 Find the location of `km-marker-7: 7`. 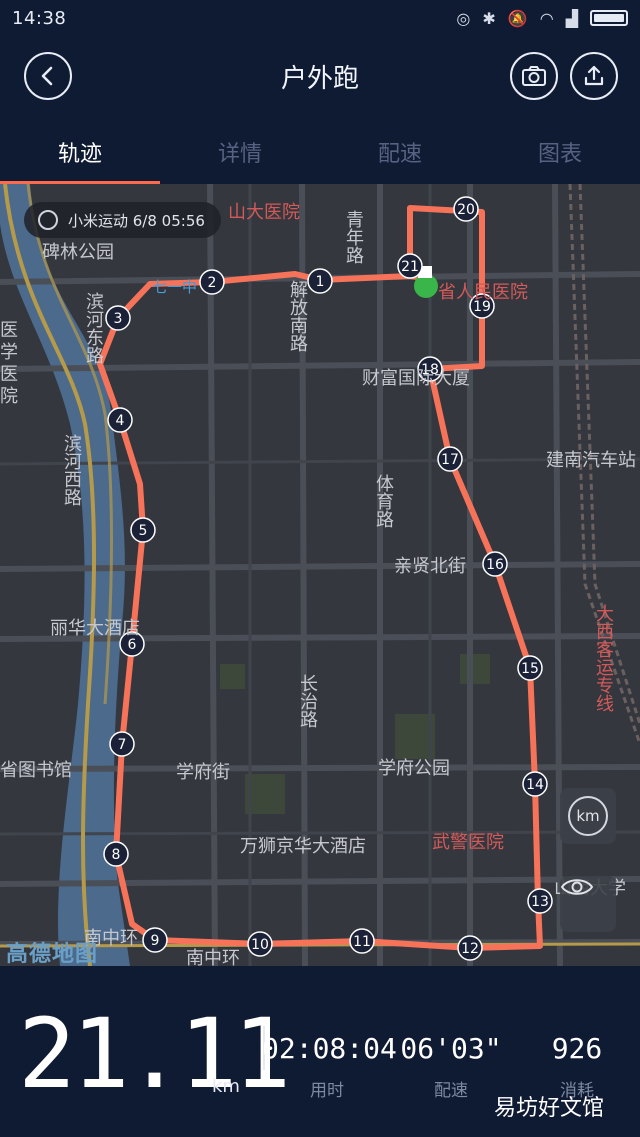

km-marker-7: 7 is located at coordinates (122, 744).